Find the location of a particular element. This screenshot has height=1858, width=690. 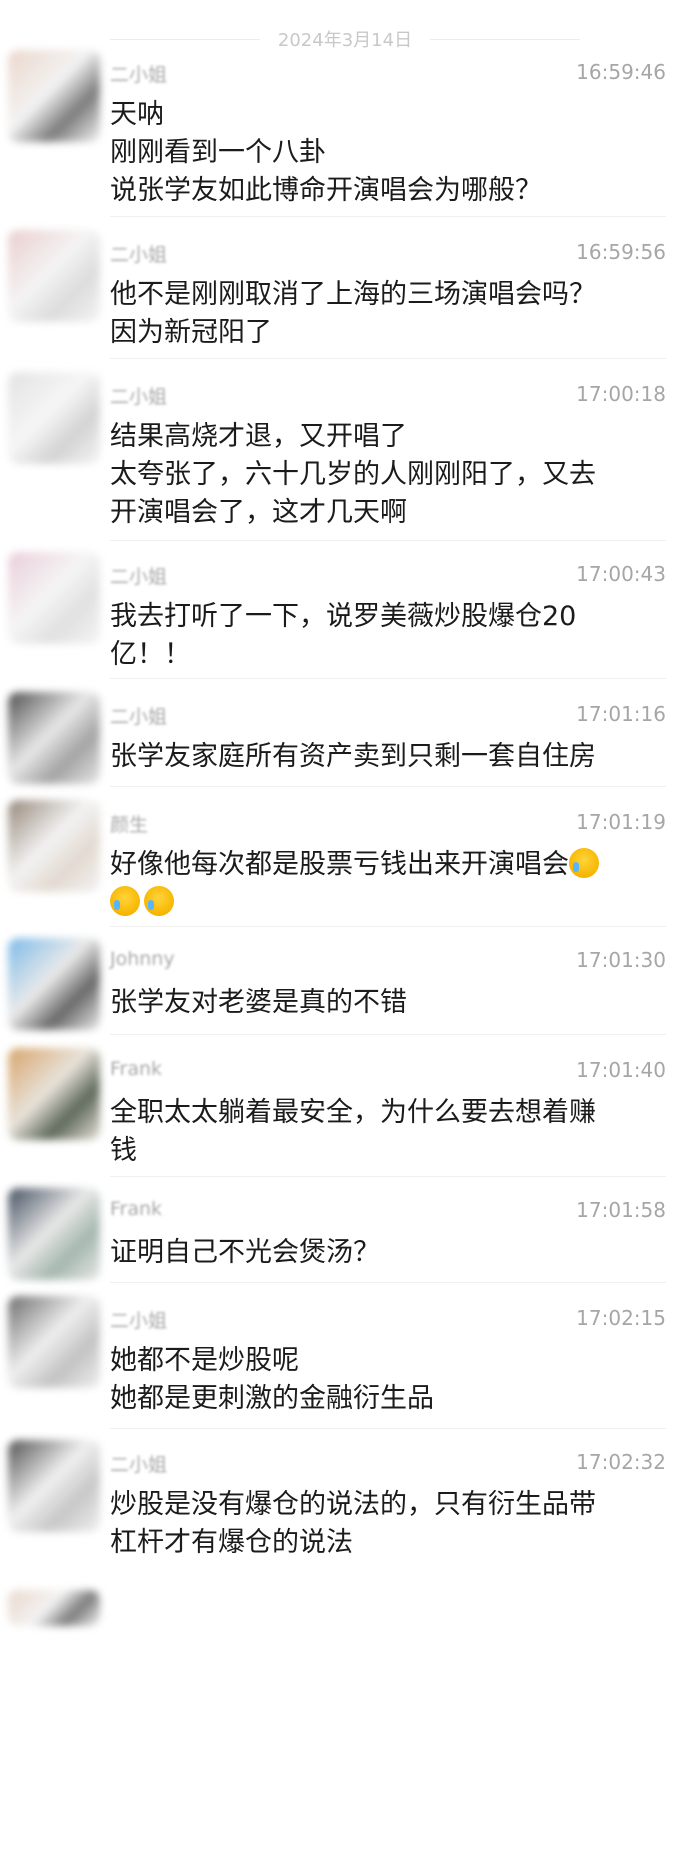

chat-message: Frank 17:01:40 全职太太躺着最安全，为什么要去想着赚 钱 is located at coordinates (345, 1109).